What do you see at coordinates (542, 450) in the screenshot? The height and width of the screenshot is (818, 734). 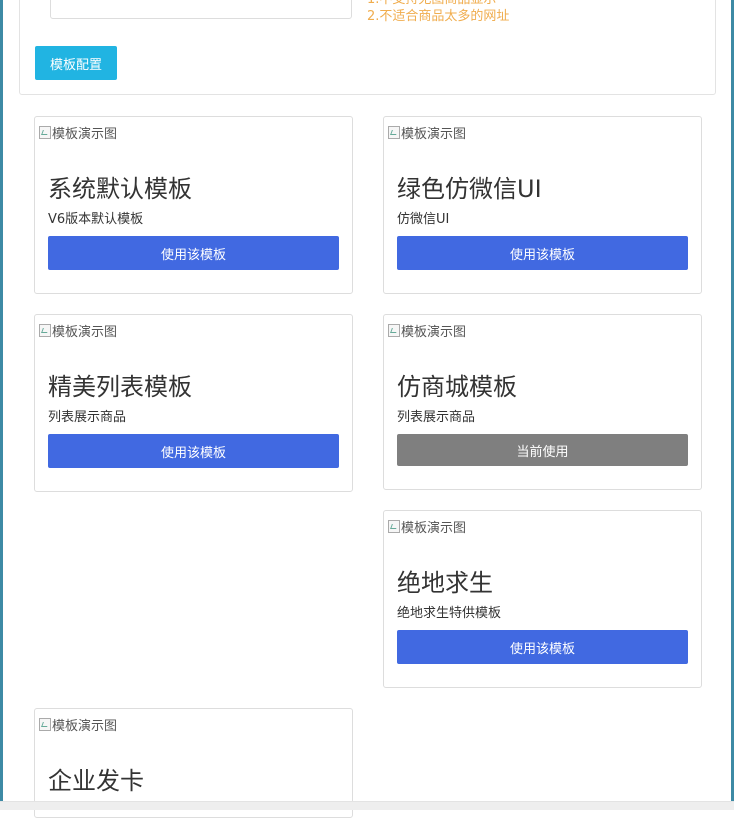 I see `current-template-button: 当前使用` at bounding box center [542, 450].